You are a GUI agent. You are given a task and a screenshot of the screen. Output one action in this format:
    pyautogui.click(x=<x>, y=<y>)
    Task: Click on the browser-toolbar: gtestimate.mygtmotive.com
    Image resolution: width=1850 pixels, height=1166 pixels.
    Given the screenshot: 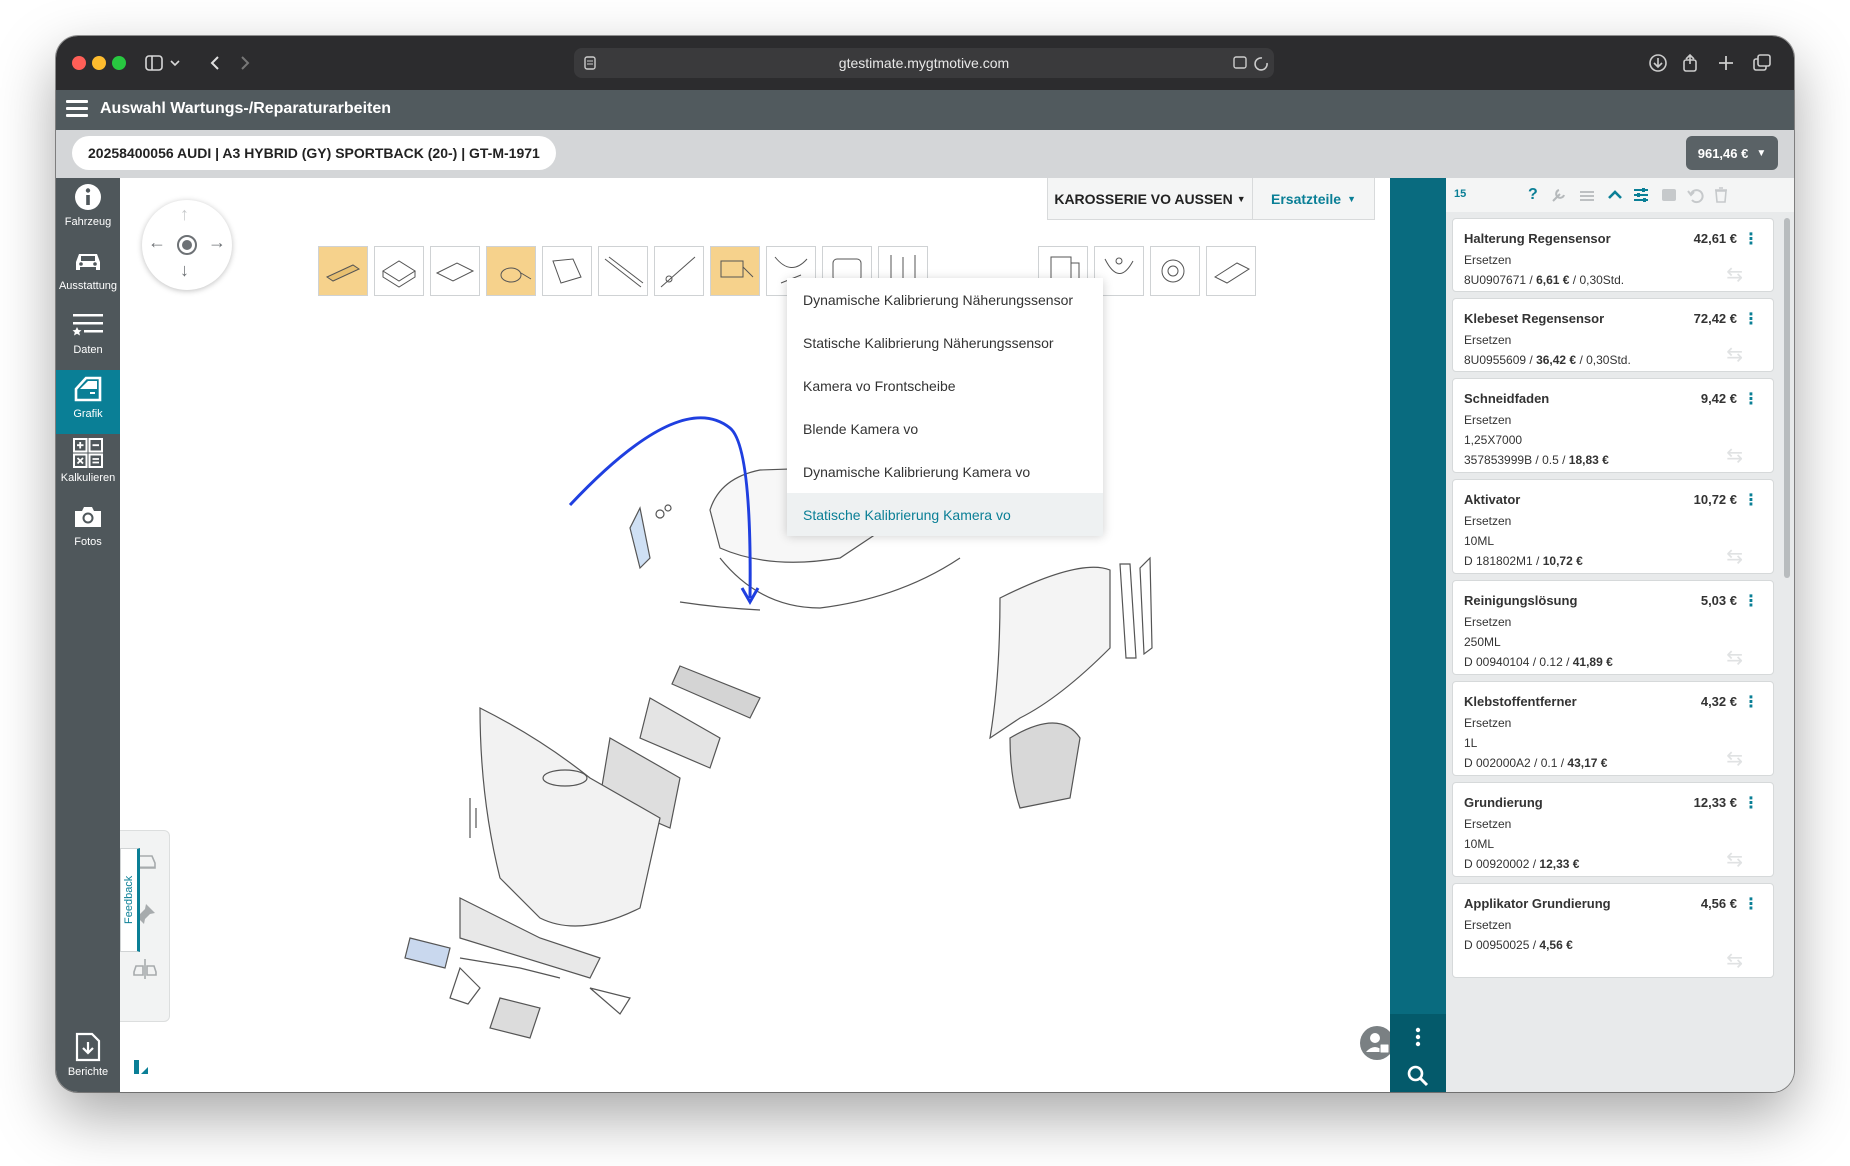 What is the action you would take?
    pyautogui.click(x=925, y=63)
    